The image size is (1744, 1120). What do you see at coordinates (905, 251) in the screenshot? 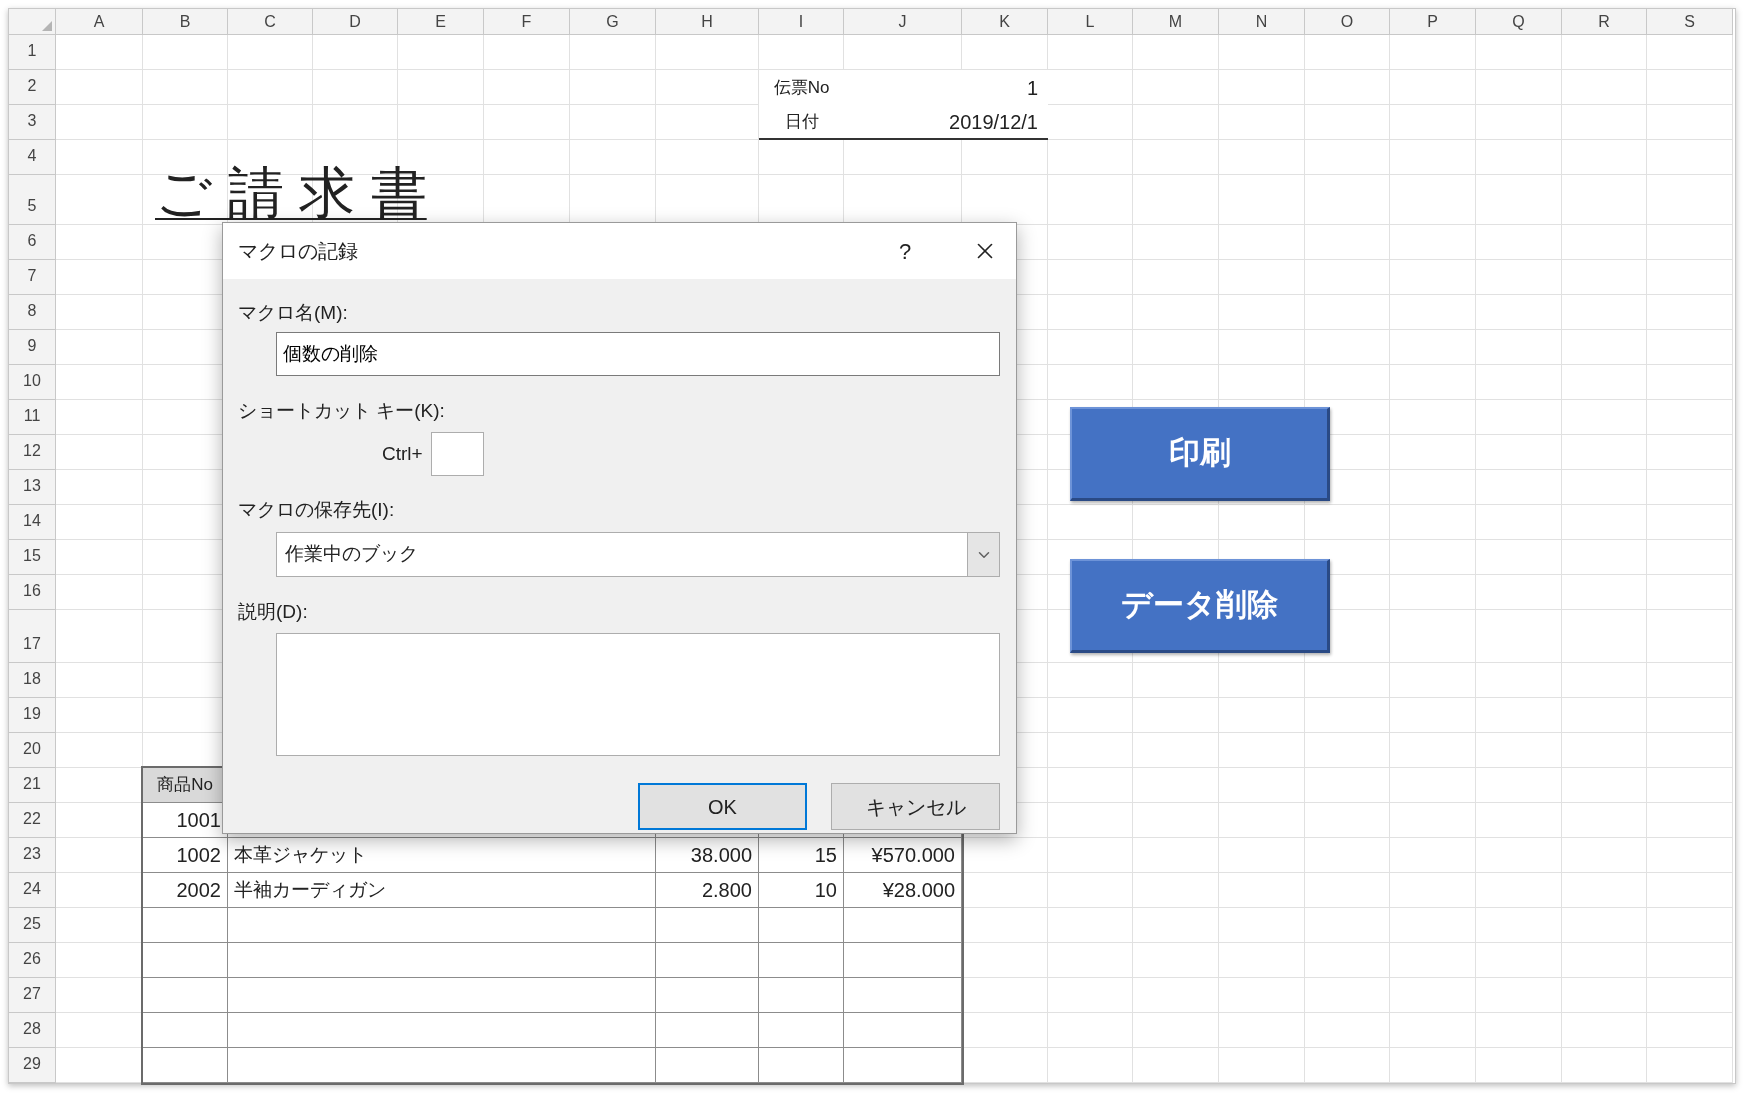
I see `help-button: ?` at bounding box center [905, 251].